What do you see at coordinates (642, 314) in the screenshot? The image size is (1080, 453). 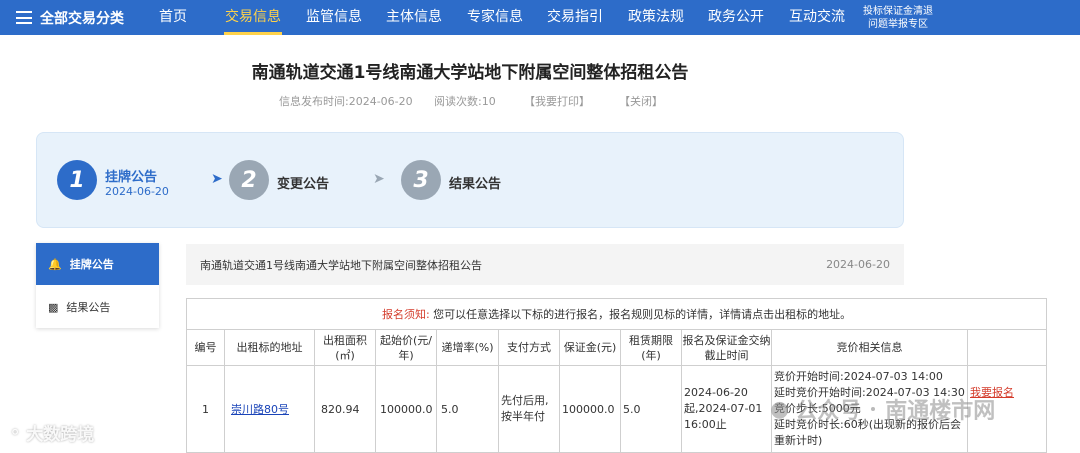 I see `signup-notice-text: 您可以任意选择以下标的进行报名，报名规则见标的详情，详情请点击出租标的地址。` at bounding box center [642, 314].